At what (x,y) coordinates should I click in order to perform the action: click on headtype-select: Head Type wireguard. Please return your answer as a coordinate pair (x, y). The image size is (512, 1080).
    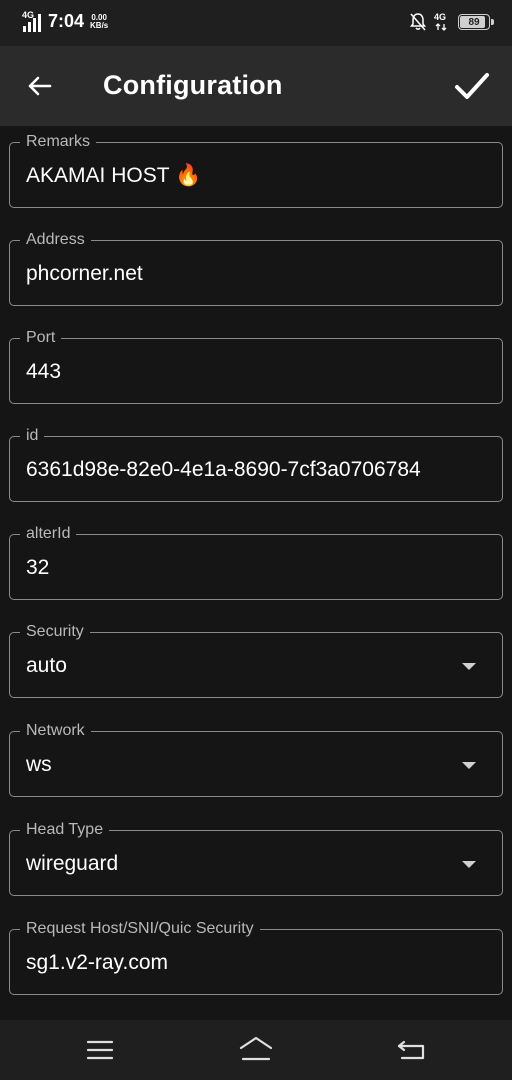
    Looking at the image, I should click on (256, 858).